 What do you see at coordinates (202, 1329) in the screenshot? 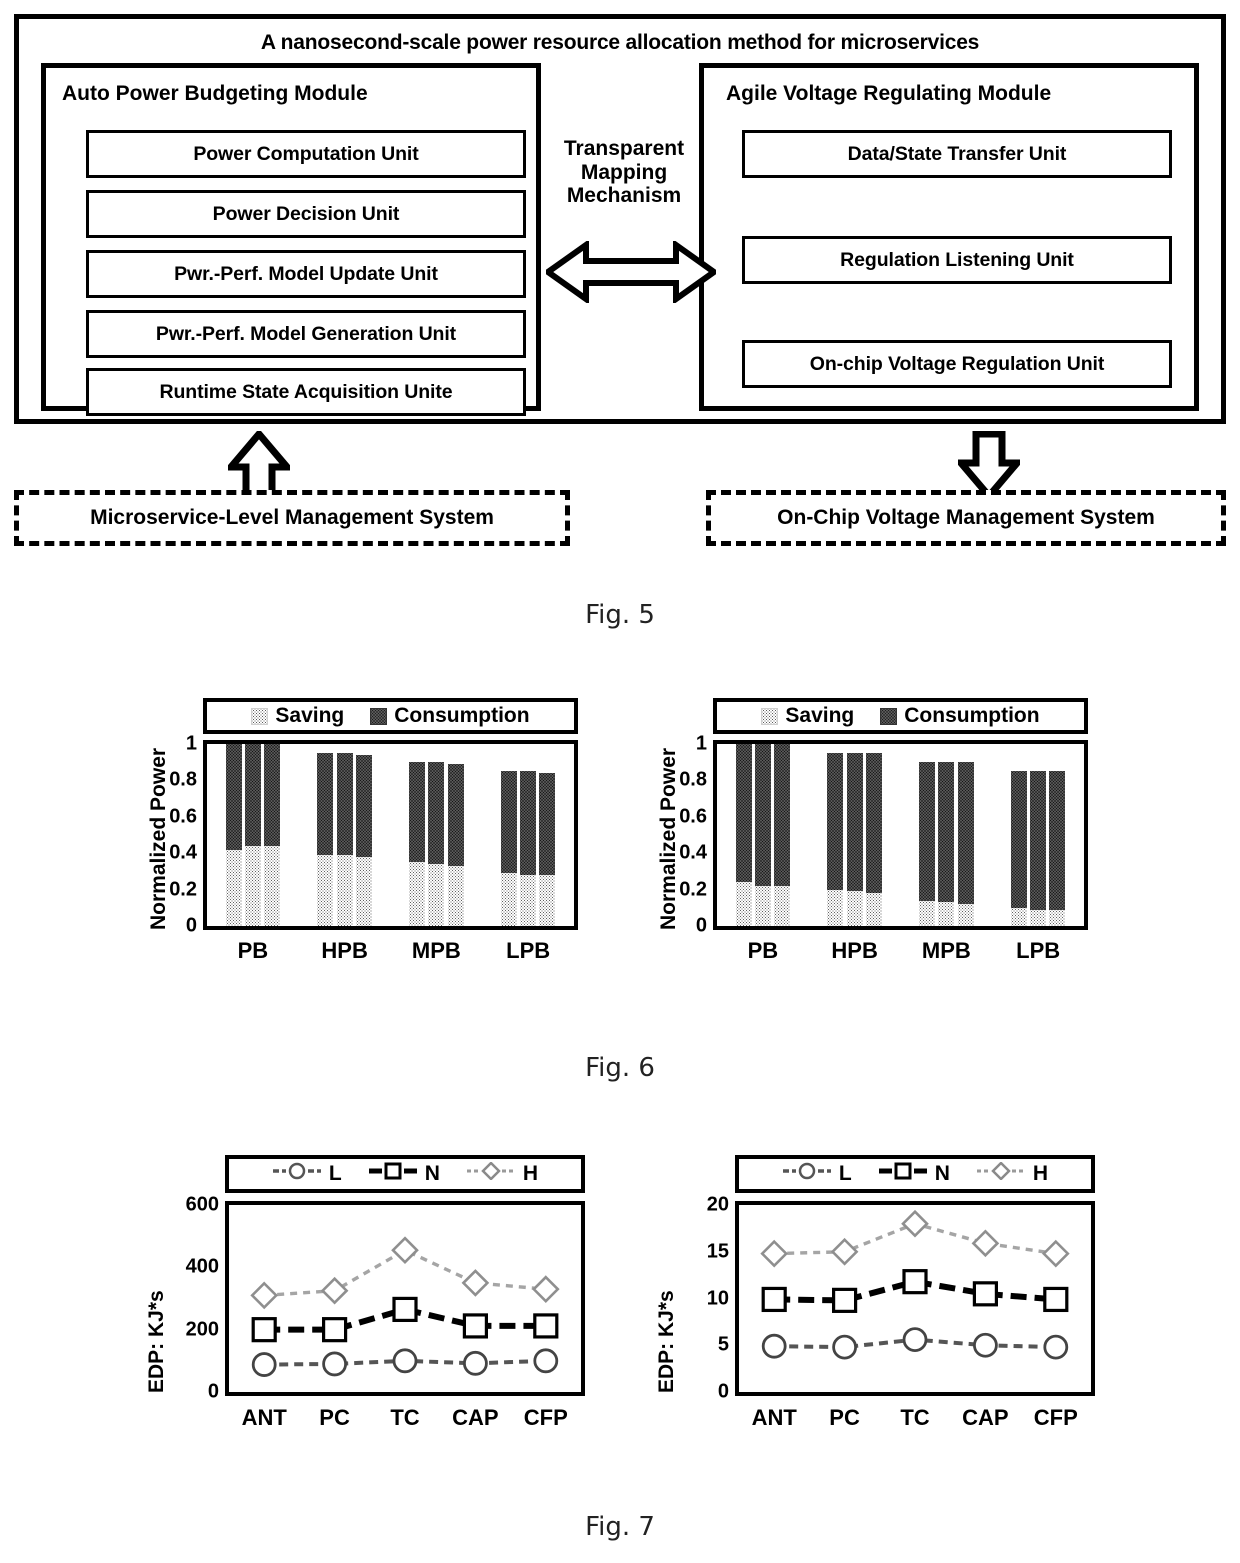
I see `y-axis-tick: 200` at bounding box center [202, 1329].